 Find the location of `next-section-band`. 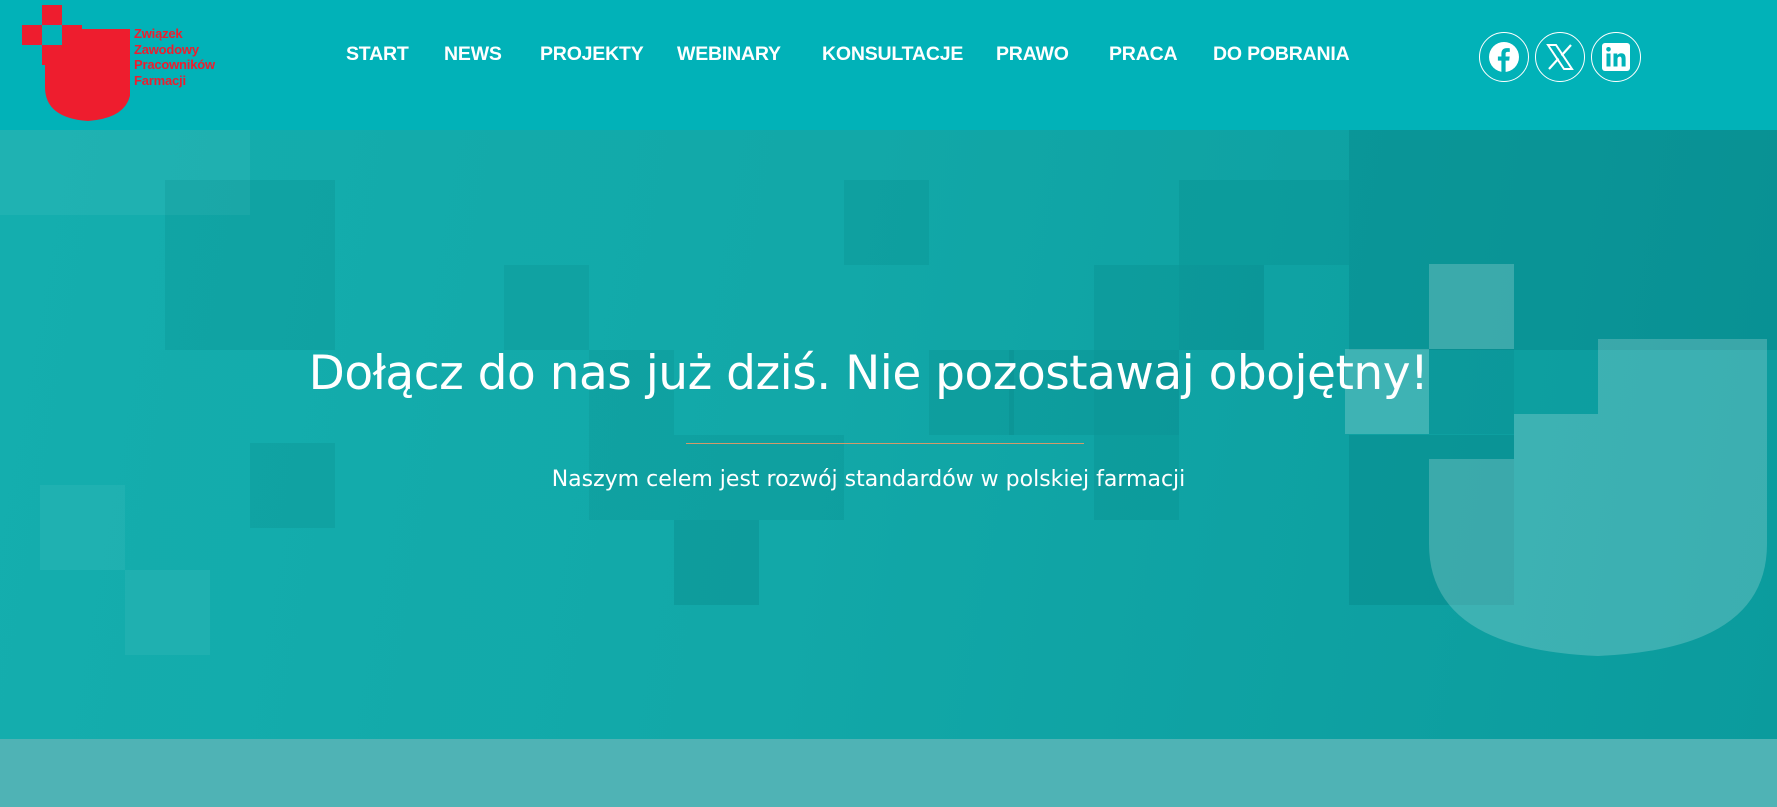

next-section-band is located at coordinates (888, 773).